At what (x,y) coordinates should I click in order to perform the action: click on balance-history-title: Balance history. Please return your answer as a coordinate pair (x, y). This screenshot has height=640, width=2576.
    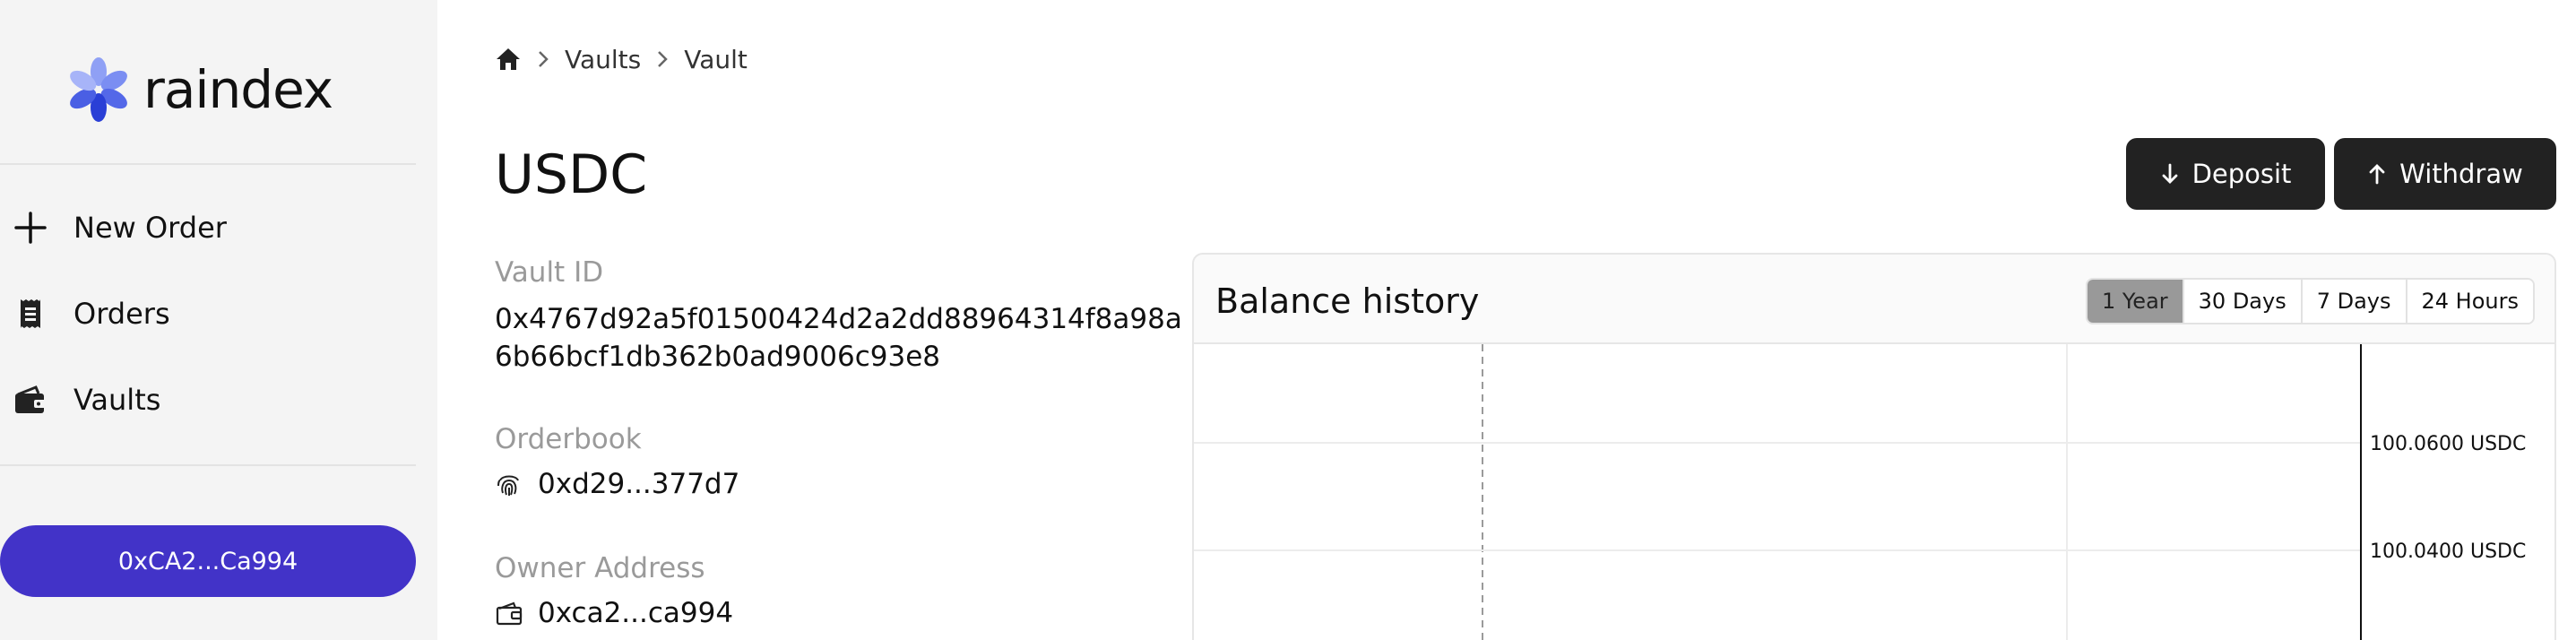
    Looking at the image, I should click on (1347, 301).